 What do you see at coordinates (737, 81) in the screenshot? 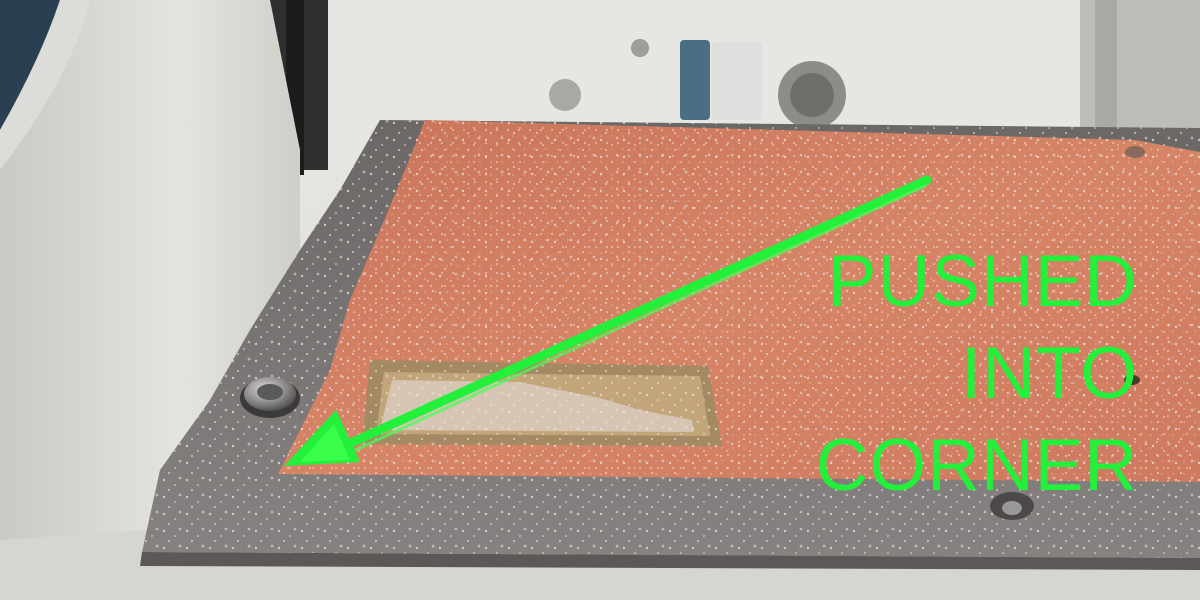
I see `white-component` at bounding box center [737, 81].